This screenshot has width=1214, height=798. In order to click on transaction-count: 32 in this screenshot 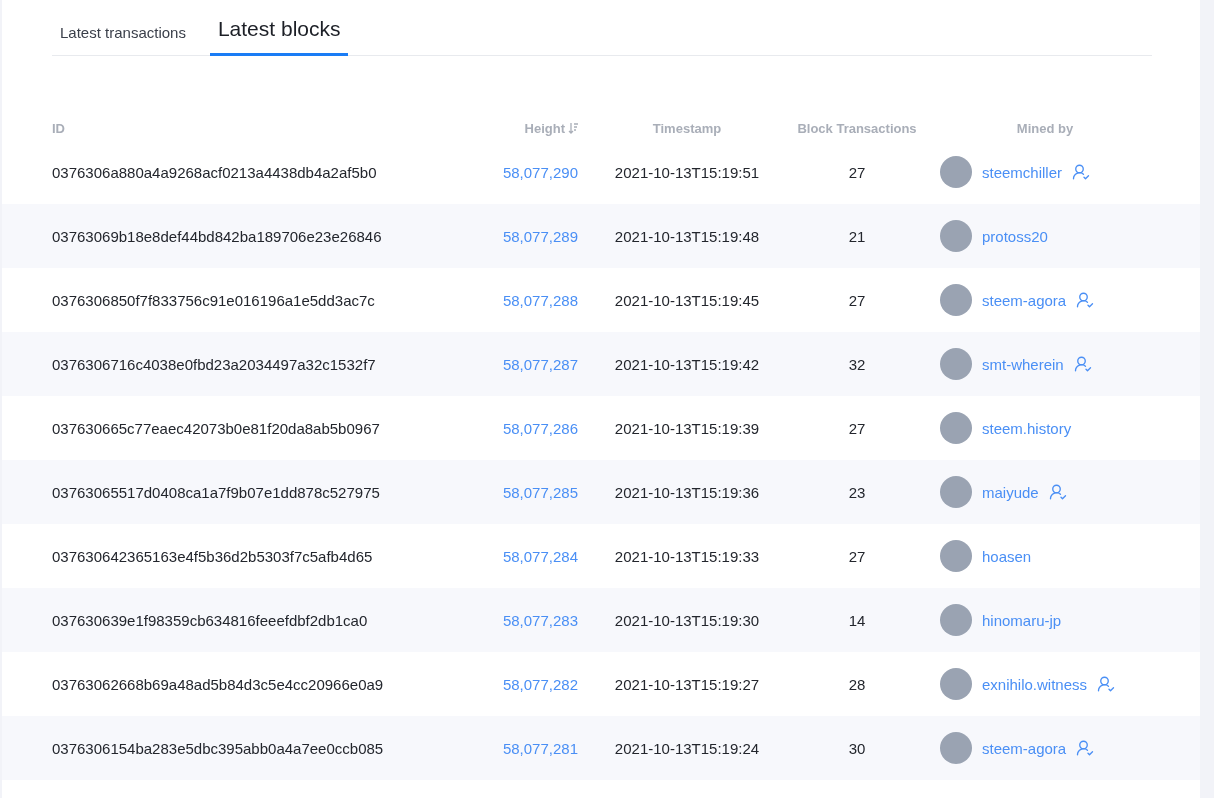, I will do `click(857, 364)`.